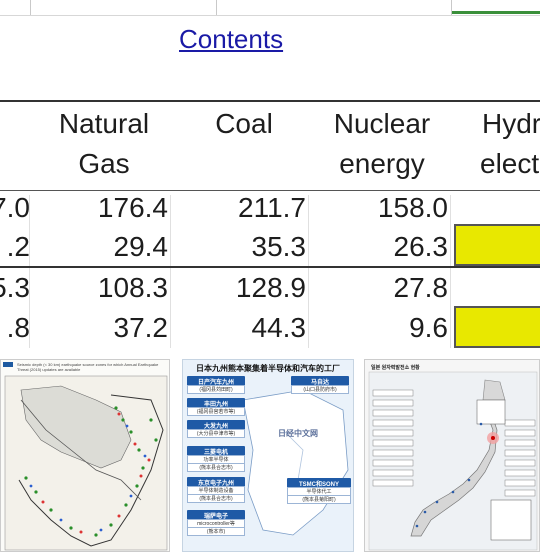 This screenshot has height=552, width=540. What do you see at coordinates (270, 267) in the screenshot?
I see `row-group-rule` at bounding box center [270, 267].